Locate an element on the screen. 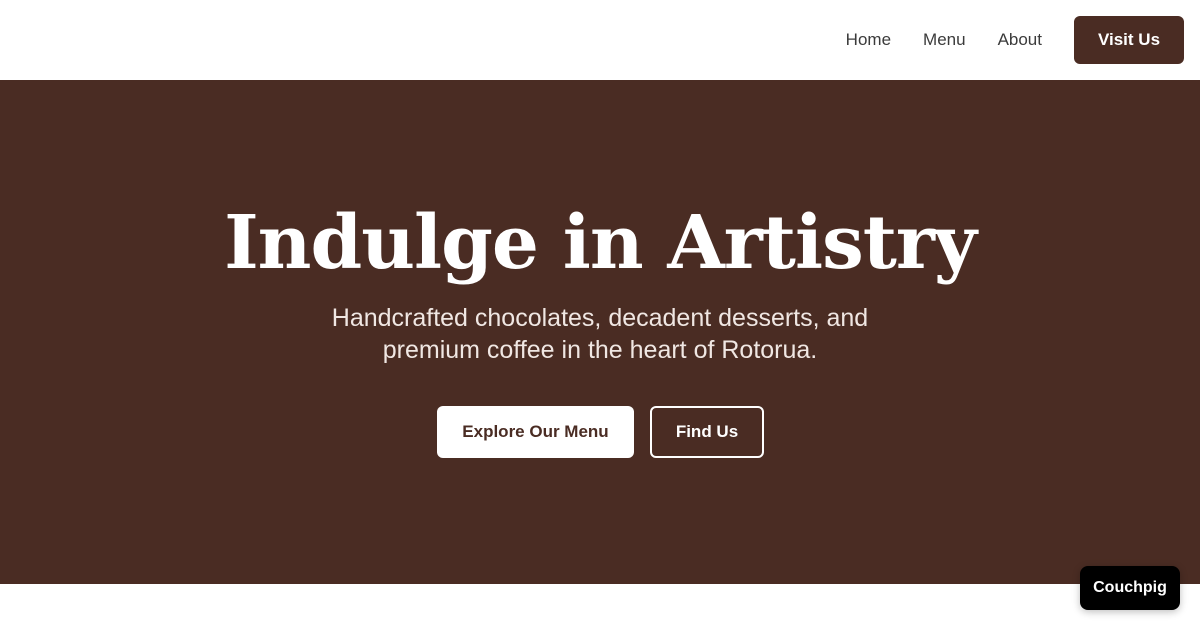  top-navbar: Home Menu About Visit Us is located at coordinates (600, 40).